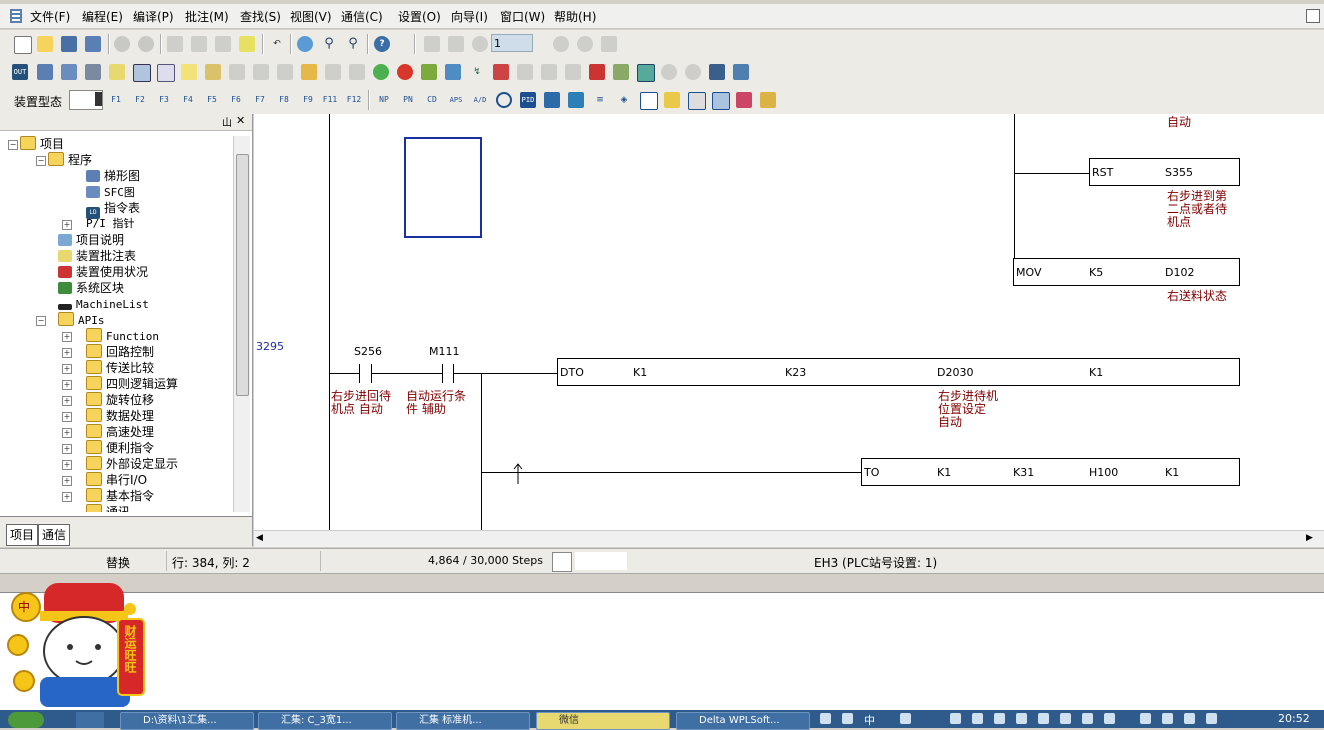 This screenshot has width=1324, height=730. Describe the element at coordinates (110, 224) in the screenshot. I see `tree-pi-pointer: P/I 指针` at that location.